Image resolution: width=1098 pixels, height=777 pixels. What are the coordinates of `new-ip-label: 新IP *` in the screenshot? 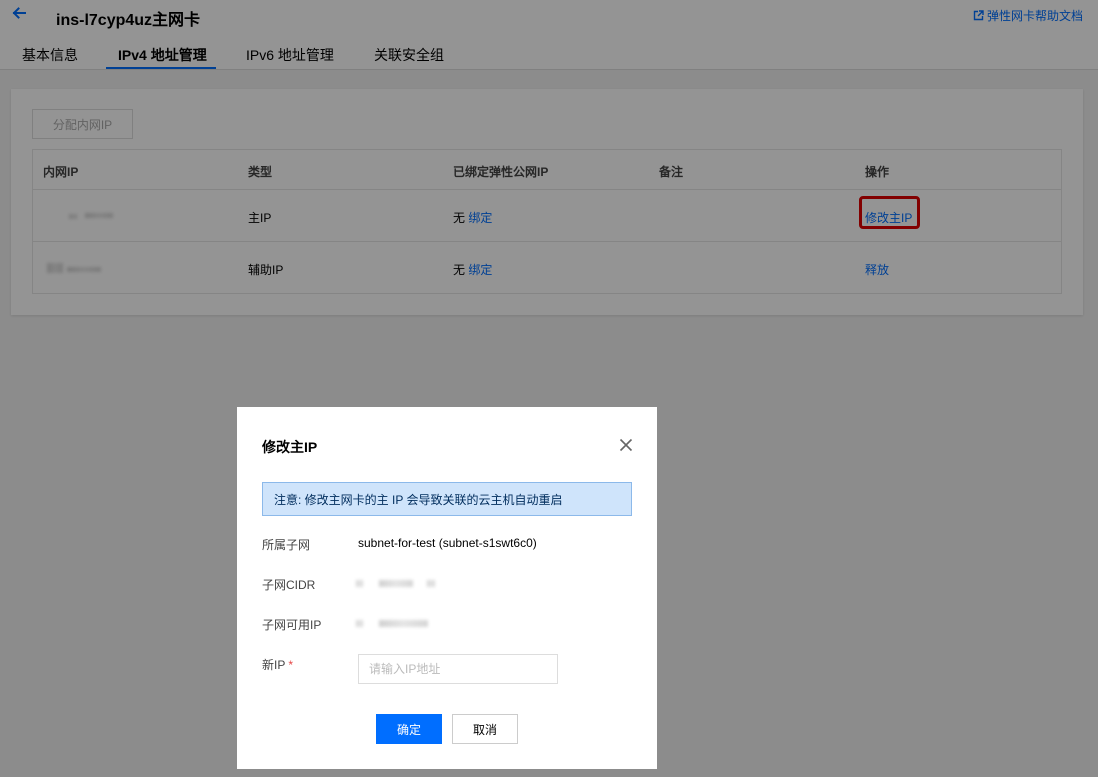 It's located at (277, 664).